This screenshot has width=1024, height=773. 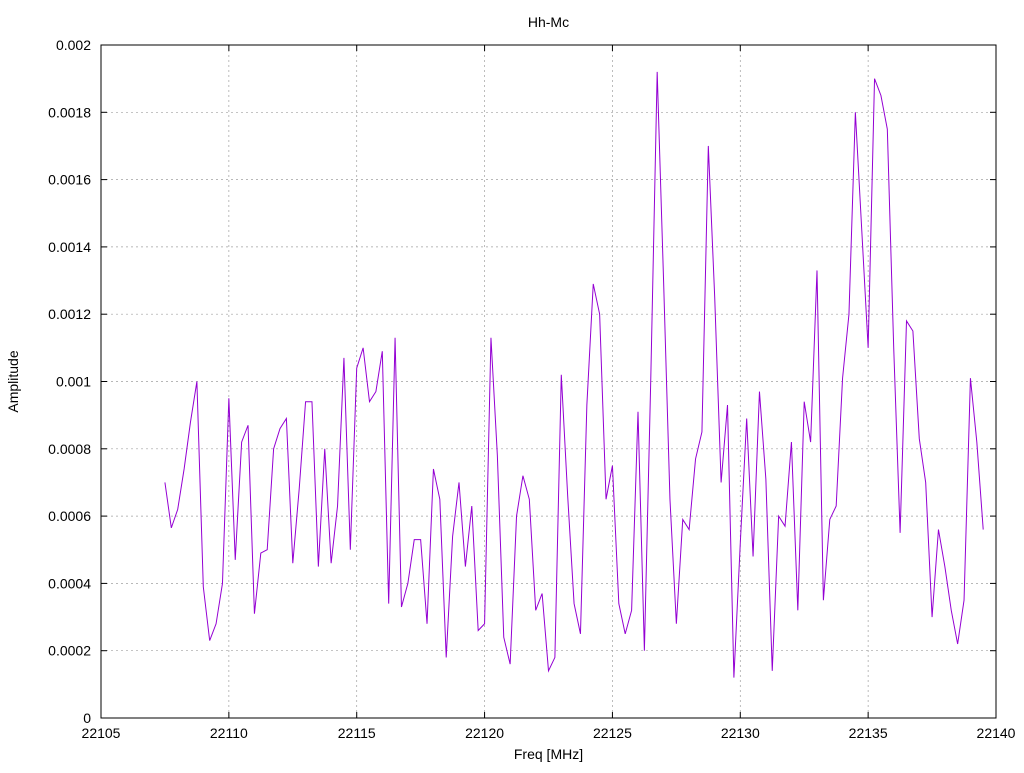 I want to click on y-tick-label: 0.0004, so click(x=69, y=583).